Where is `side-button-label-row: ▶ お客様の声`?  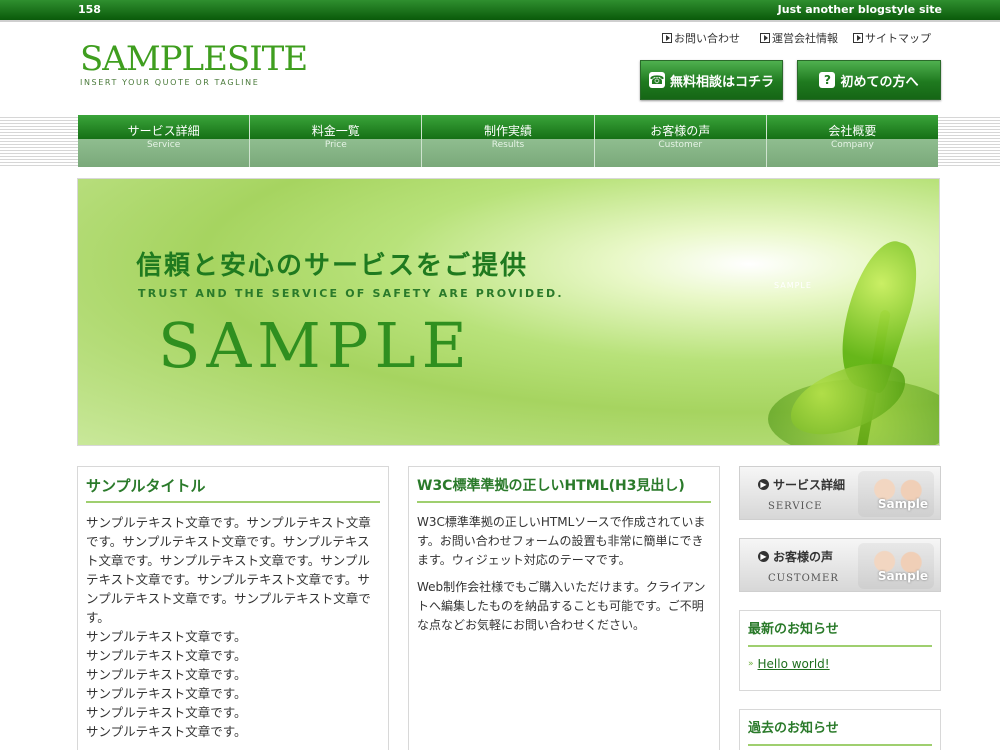 side-button-label-row: ▶ お客様の声 is located at coordinates (795, 556).